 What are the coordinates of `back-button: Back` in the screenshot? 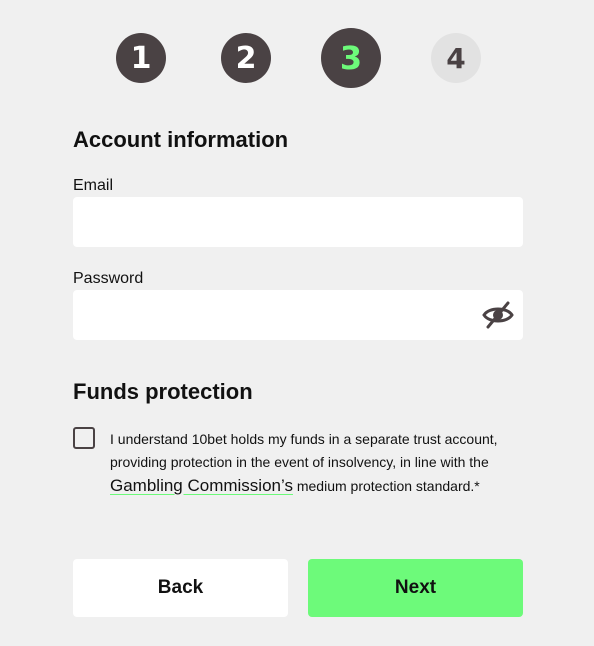 It's located at (180, 588).